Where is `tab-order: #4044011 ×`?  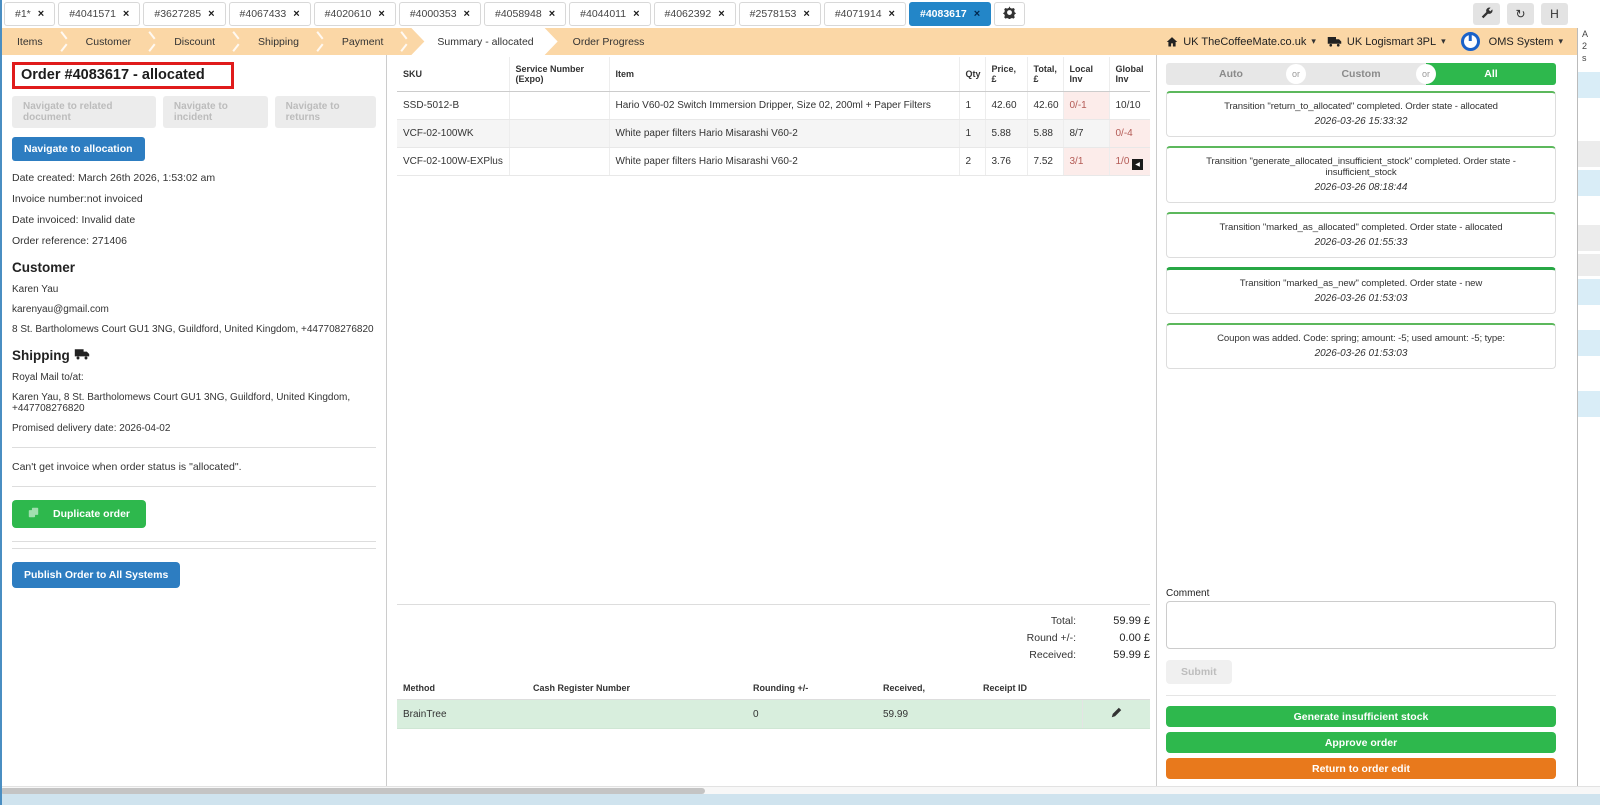
tab-order: #4044011 × is located at coordinates (610, 14).